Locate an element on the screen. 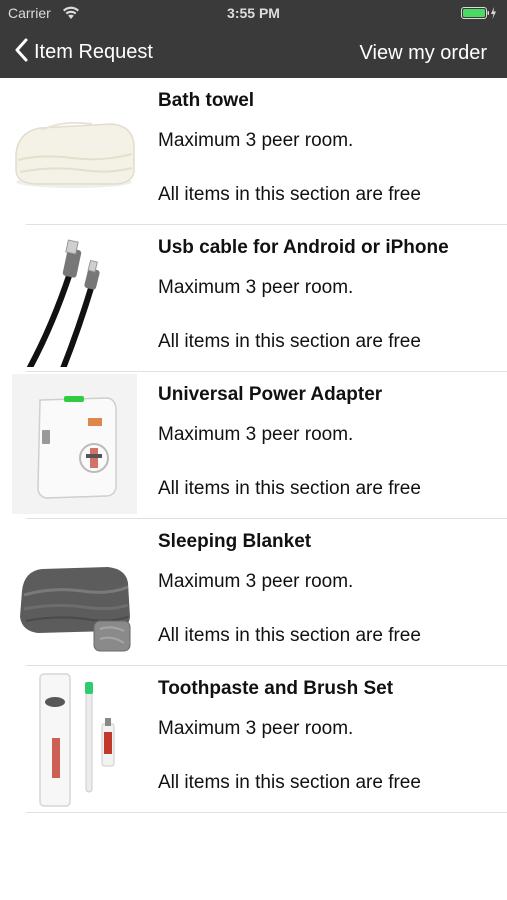 Image resolution: width=507 pixels, height=900 pixels. power-adapter-image is located at coordinates (74, 444).